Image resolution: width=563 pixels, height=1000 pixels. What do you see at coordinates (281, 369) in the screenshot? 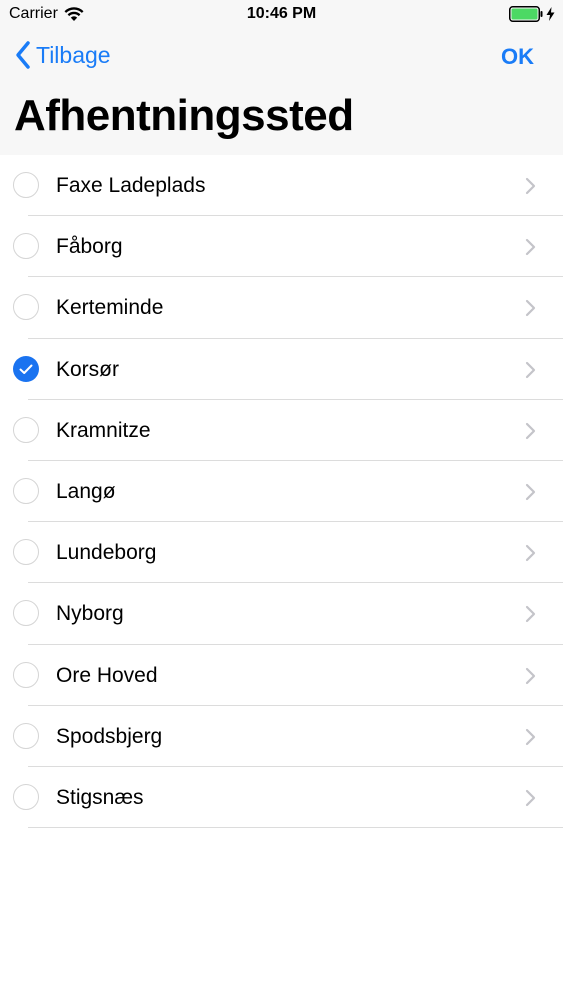
I see `list-item: Korsør` at bounding box center [281, 369].